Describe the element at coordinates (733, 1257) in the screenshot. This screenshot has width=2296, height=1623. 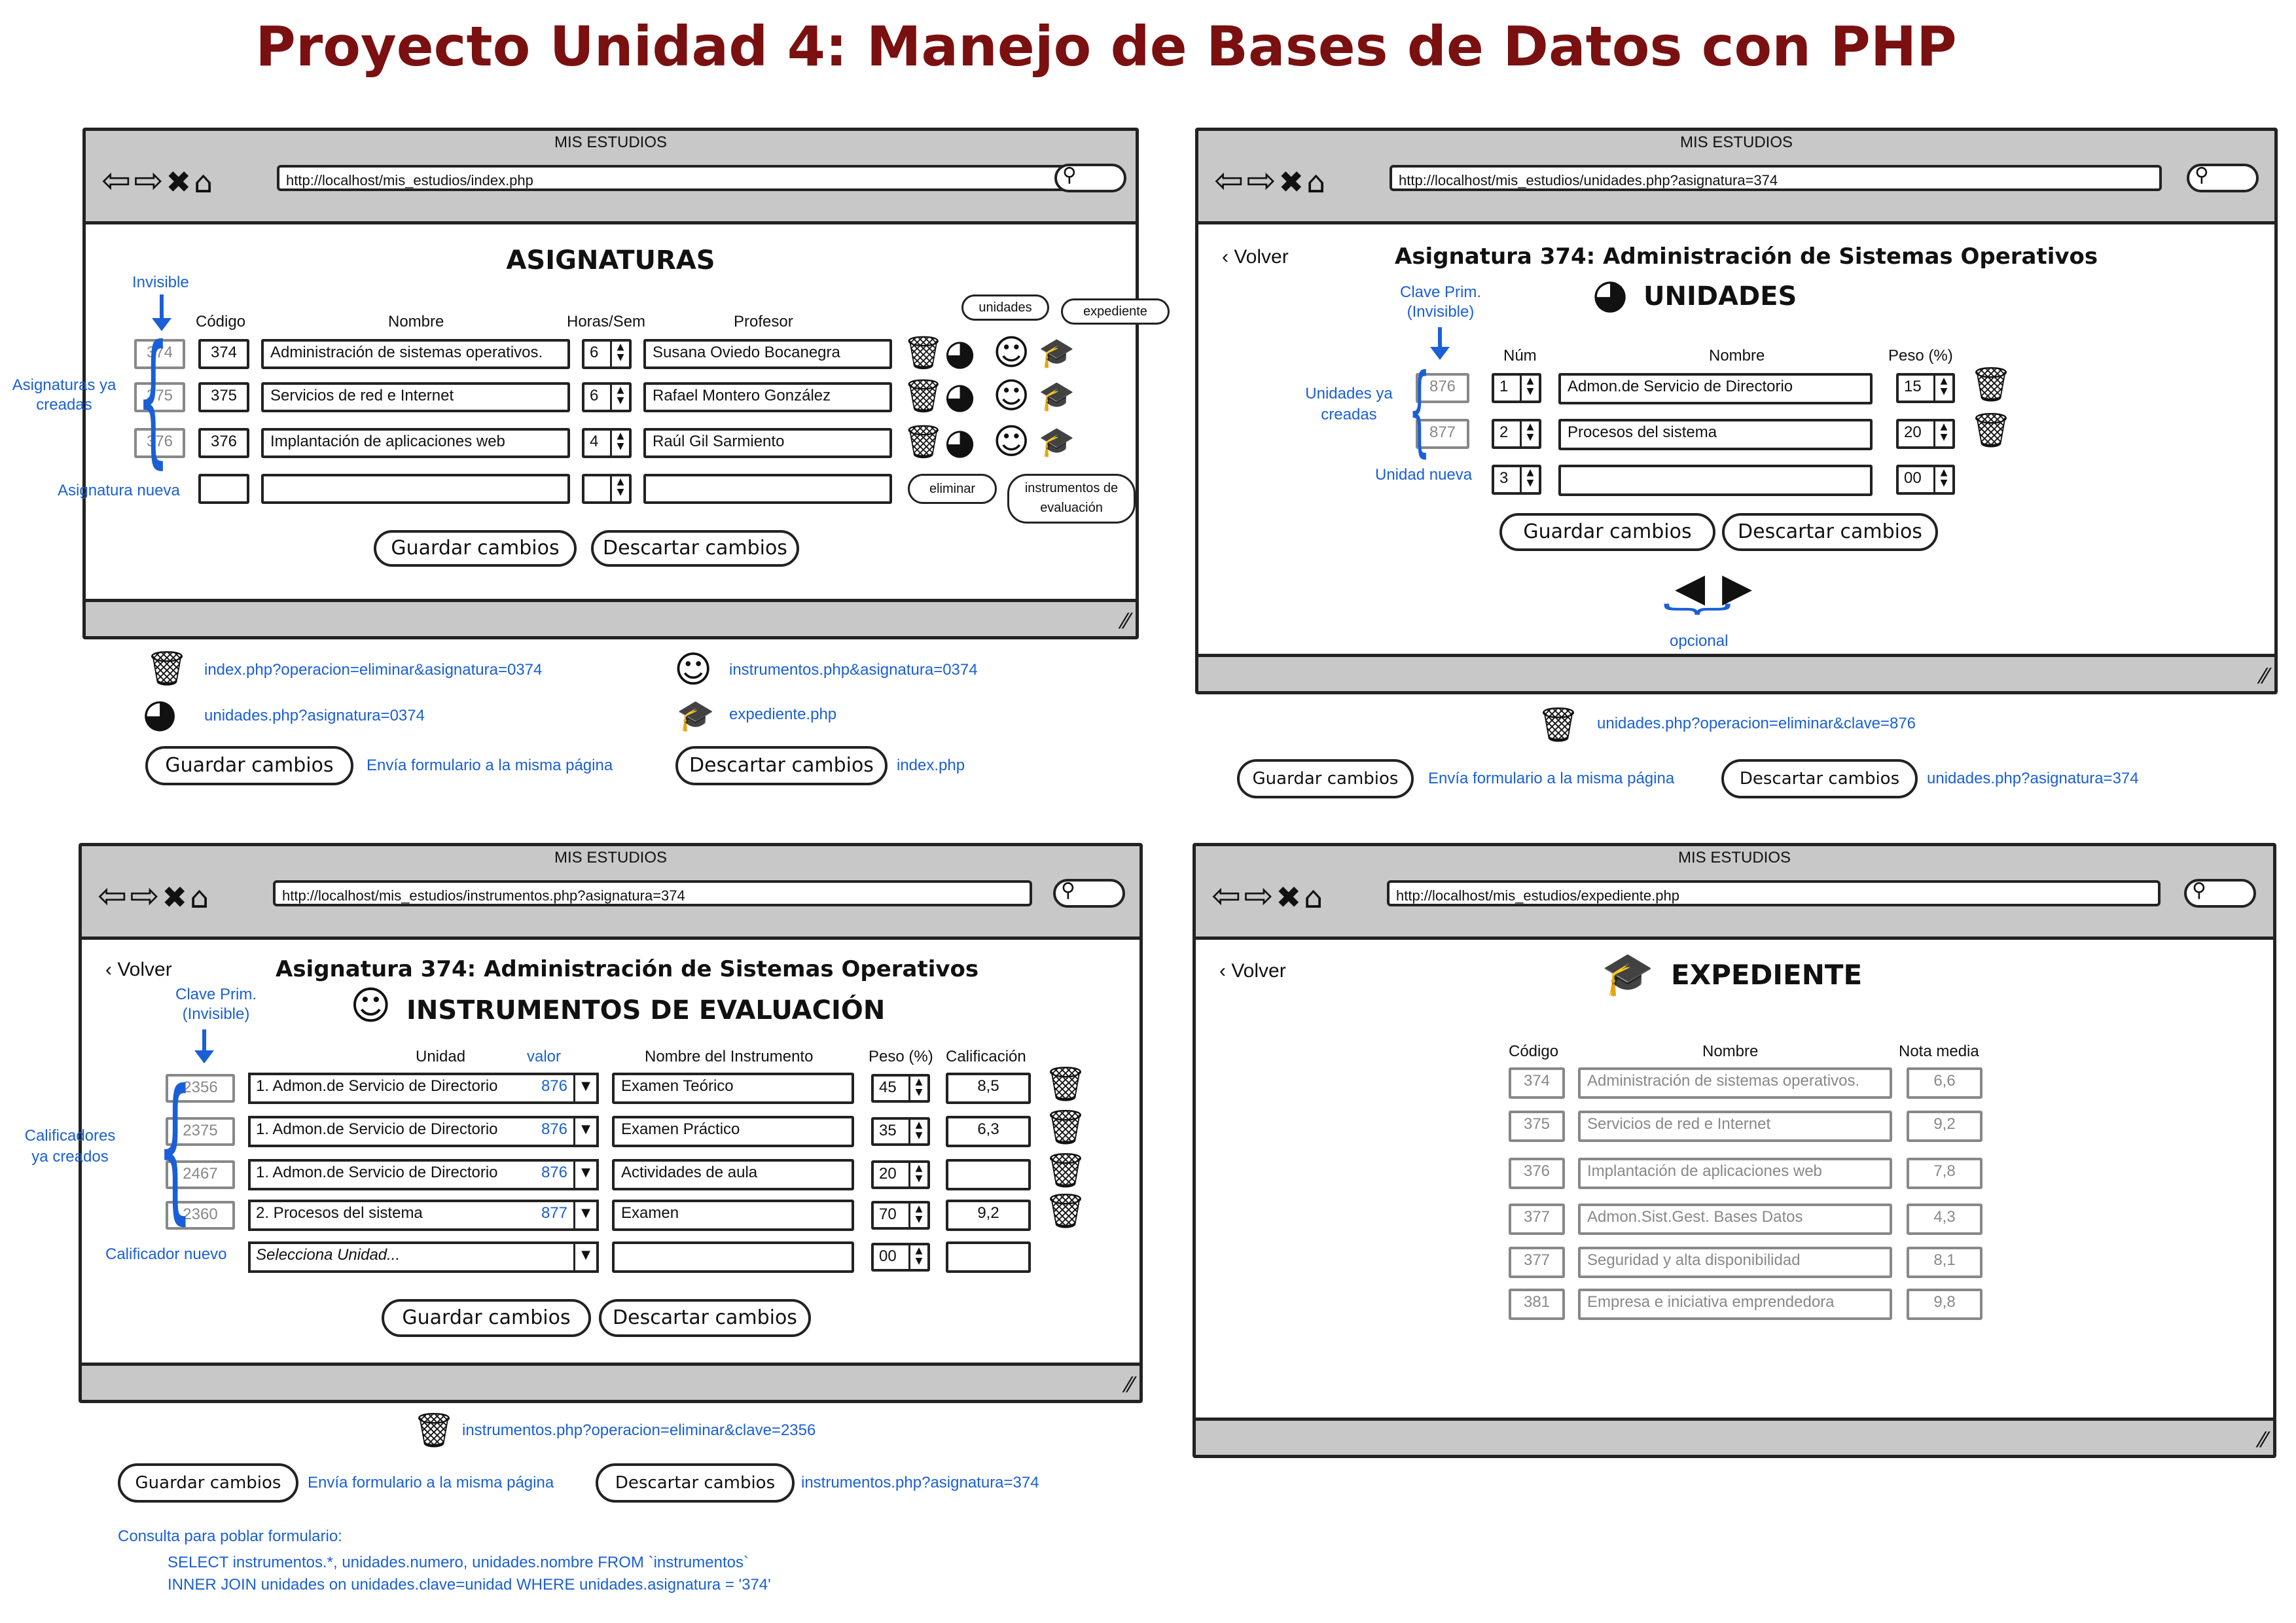
I see `new-instrument-name-field` at that location.